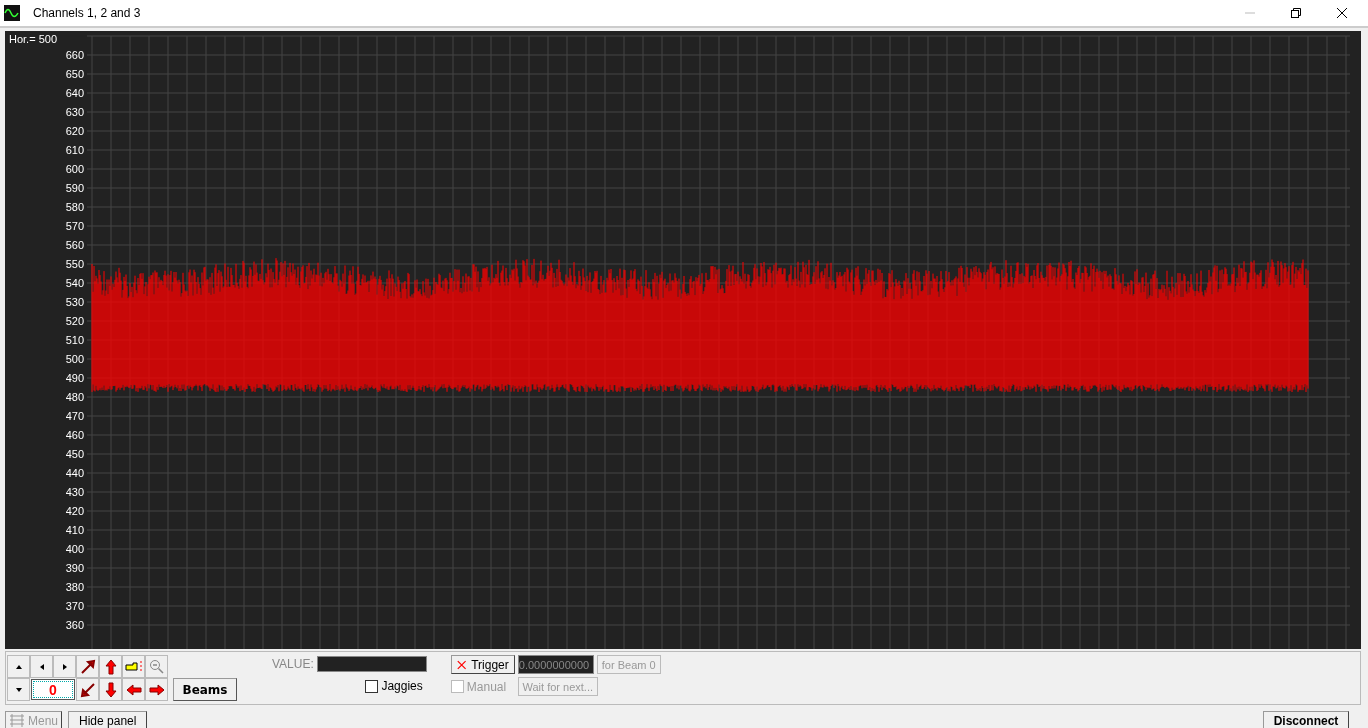  I want to click on y-axis-label: 470, so click(74, 416).